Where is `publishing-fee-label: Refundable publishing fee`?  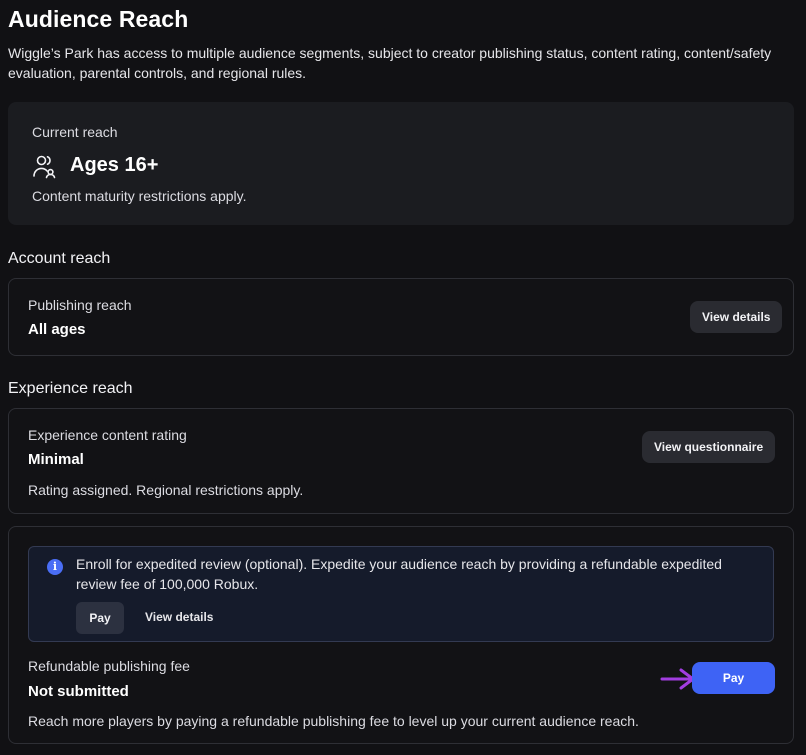 publishing-fee-label: Refundable publishing fee is located at coordinates (109, 666).